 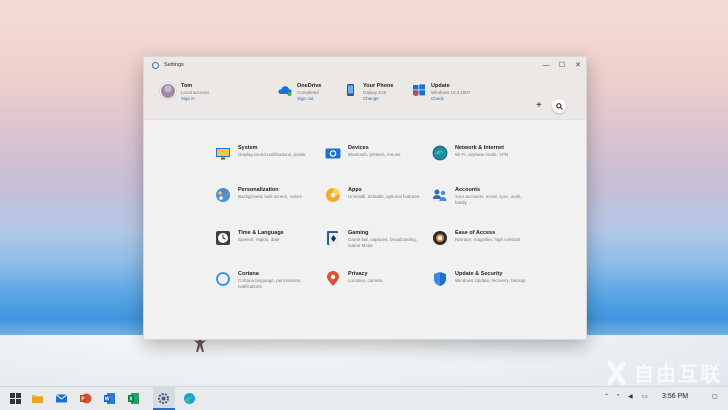 What do you see at coordinates (440, 195) in the screenshot?
I see `accounts-icon` at bounding box center [440, 195].